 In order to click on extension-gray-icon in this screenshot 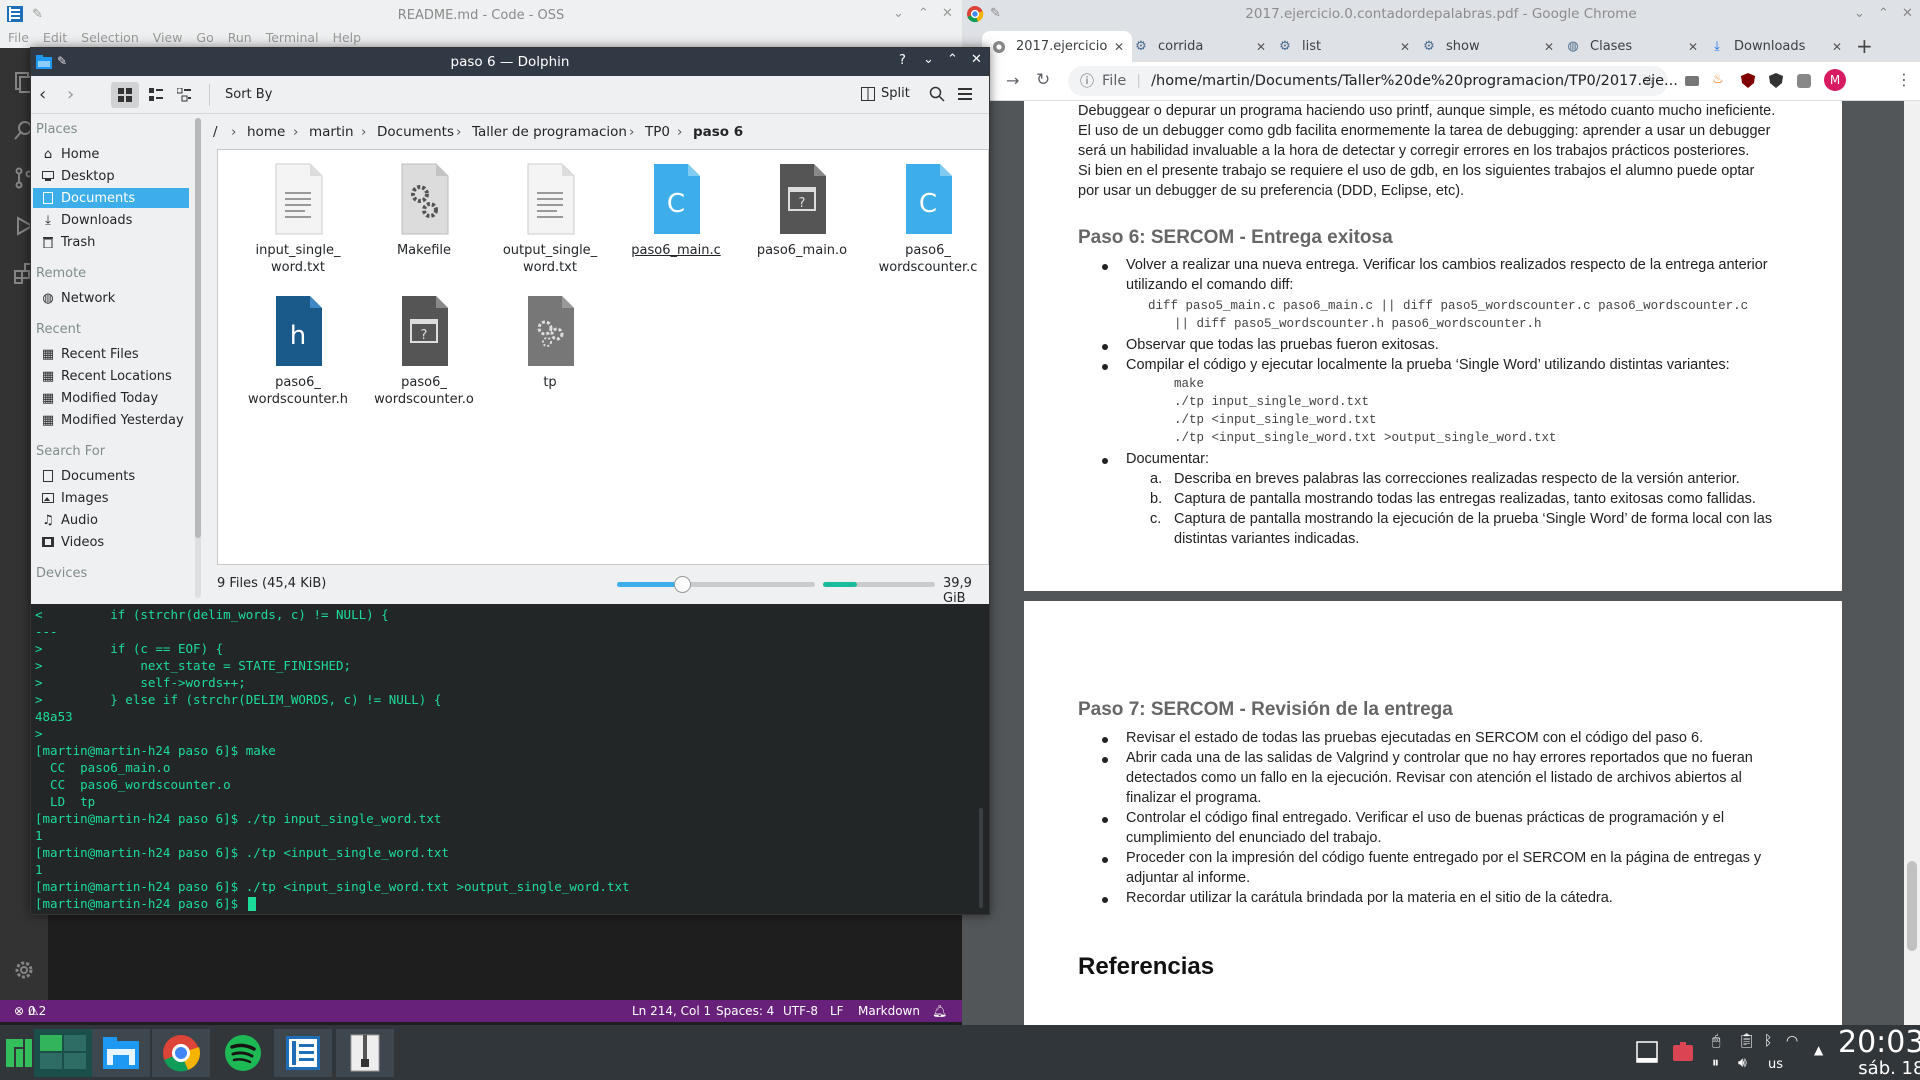, I will do `click(1804, 81)`.